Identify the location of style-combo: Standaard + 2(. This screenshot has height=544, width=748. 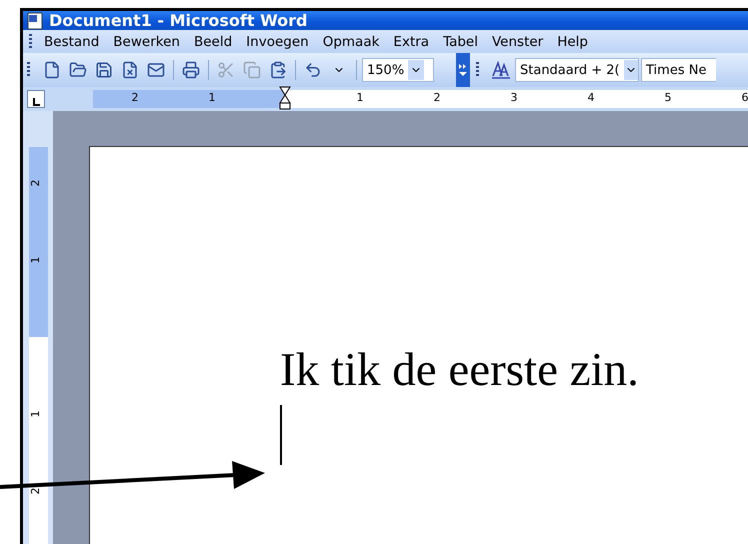
(577, 70).